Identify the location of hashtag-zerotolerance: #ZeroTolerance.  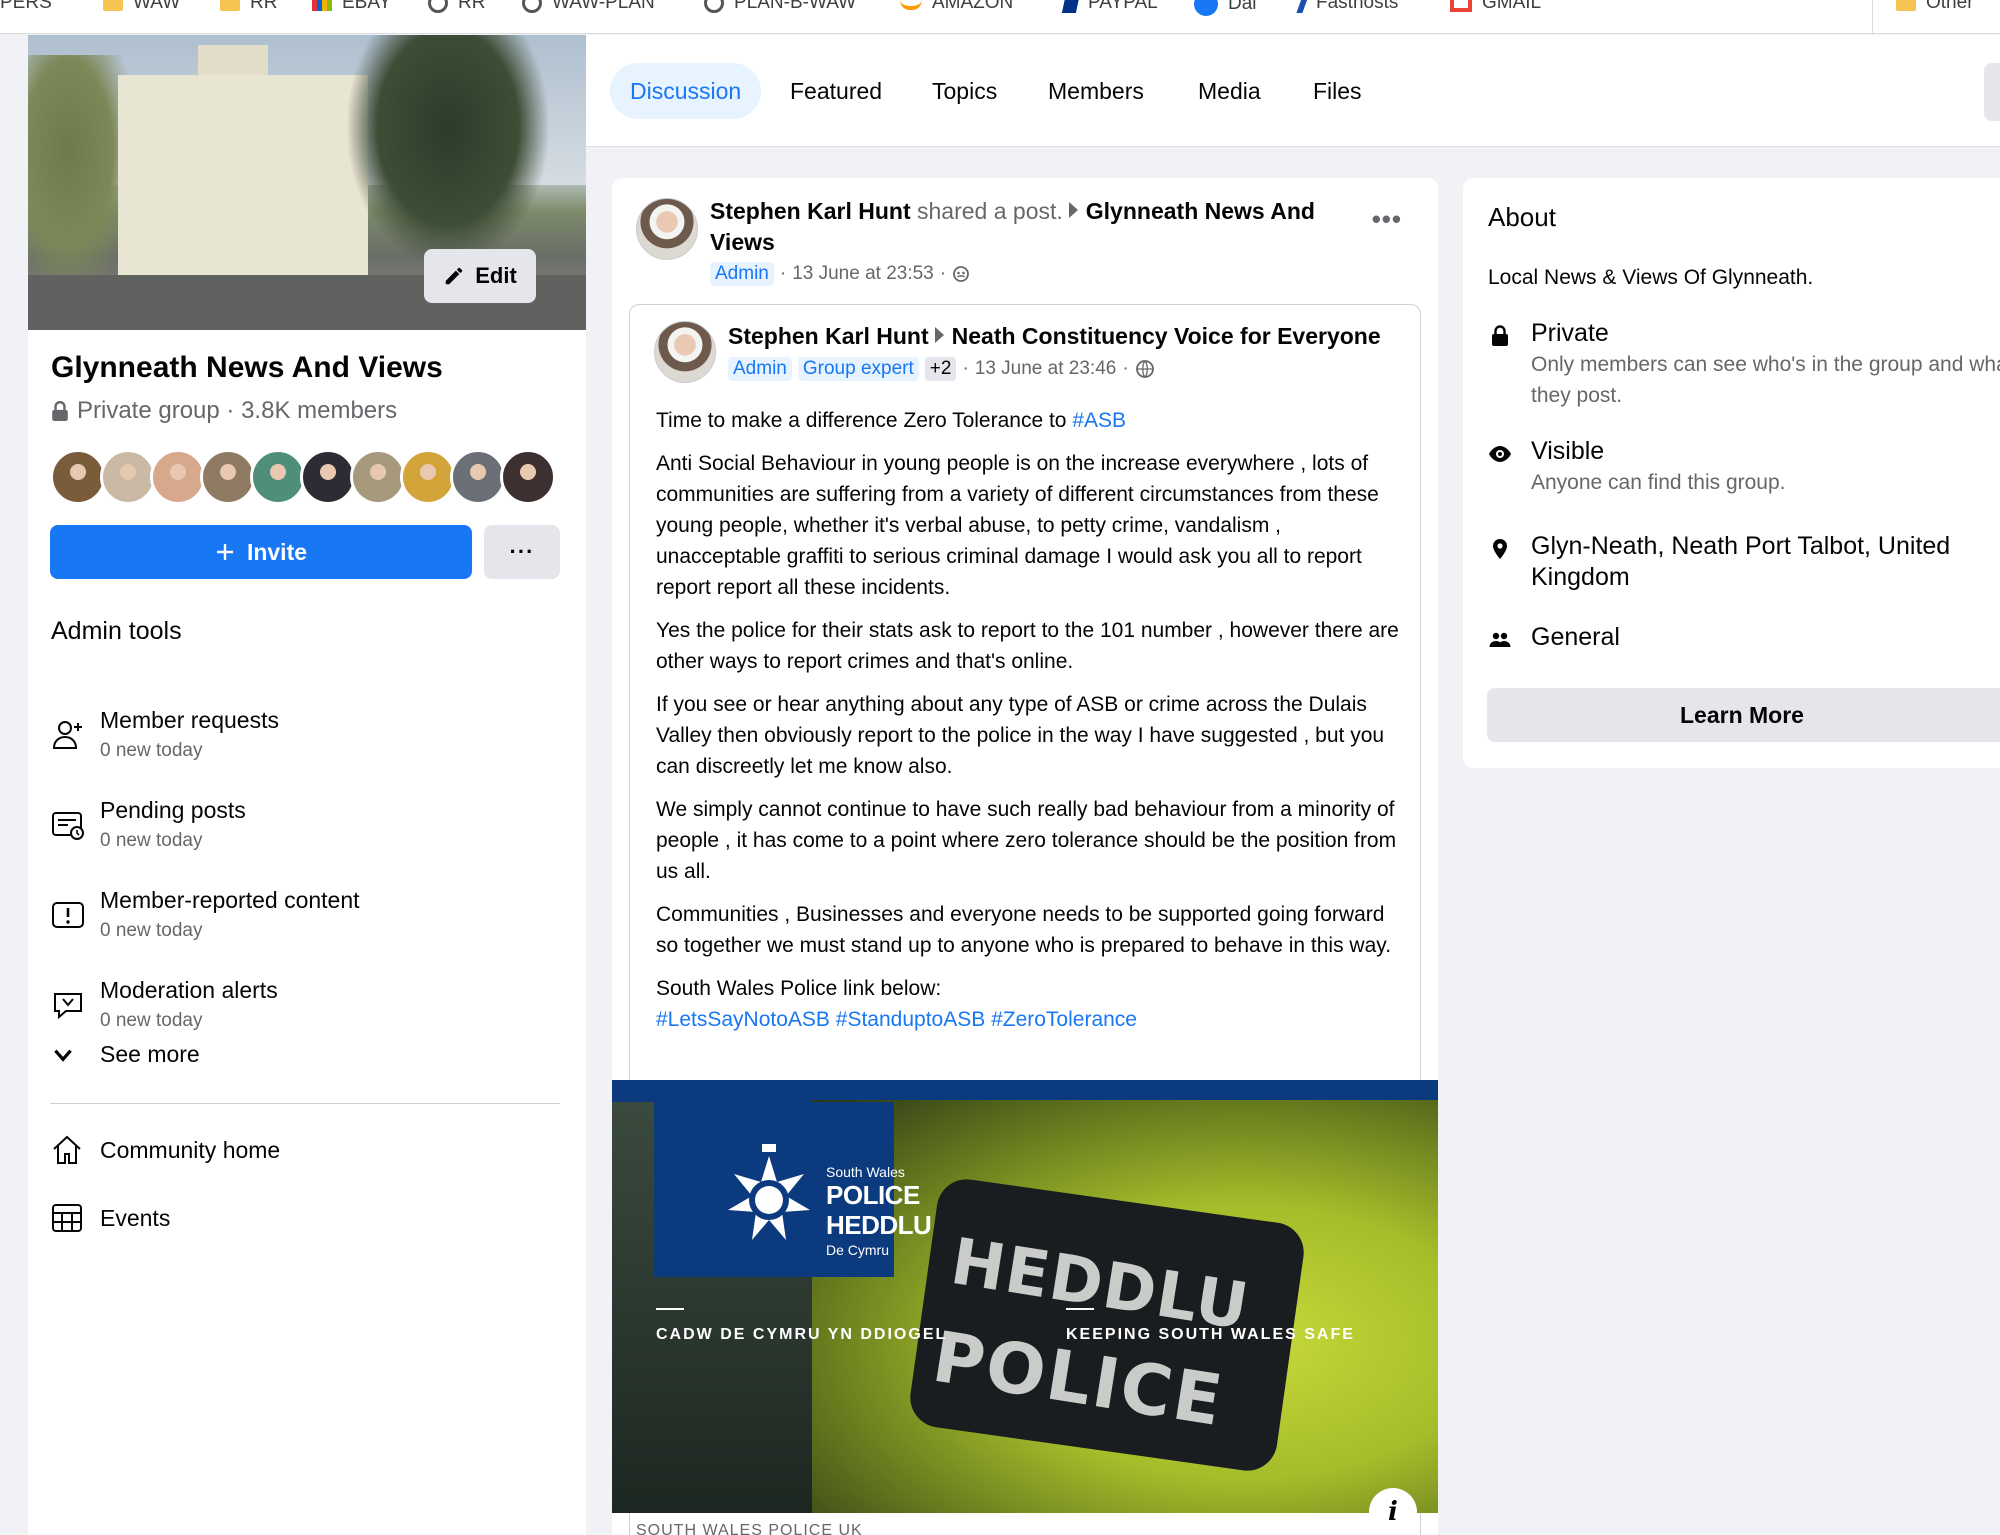
(1064, 1019).